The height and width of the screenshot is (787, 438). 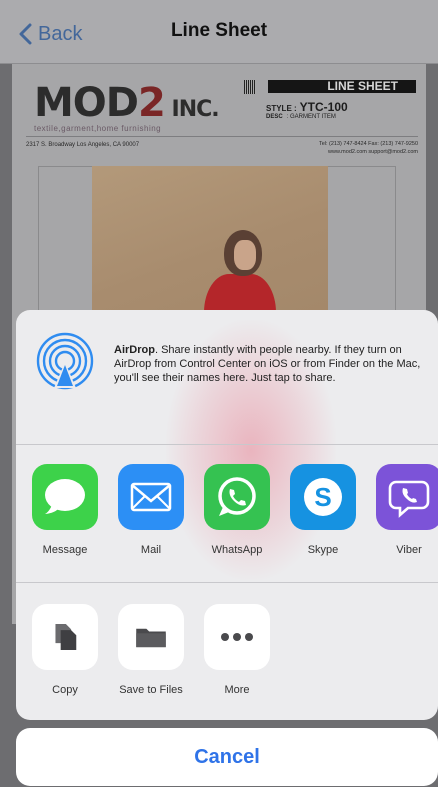 What do you see at coordinates (65, 361) in the screenshot?
I see `airdrop-icon` at bounding box center [65, 361].